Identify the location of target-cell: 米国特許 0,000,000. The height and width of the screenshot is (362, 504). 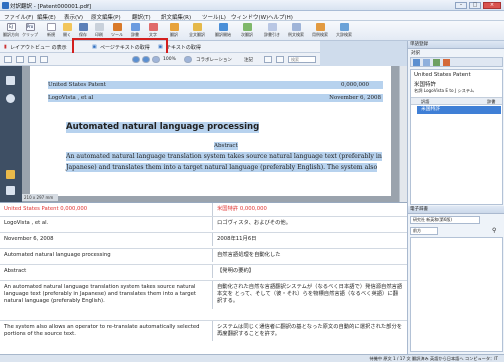
(310, 209).